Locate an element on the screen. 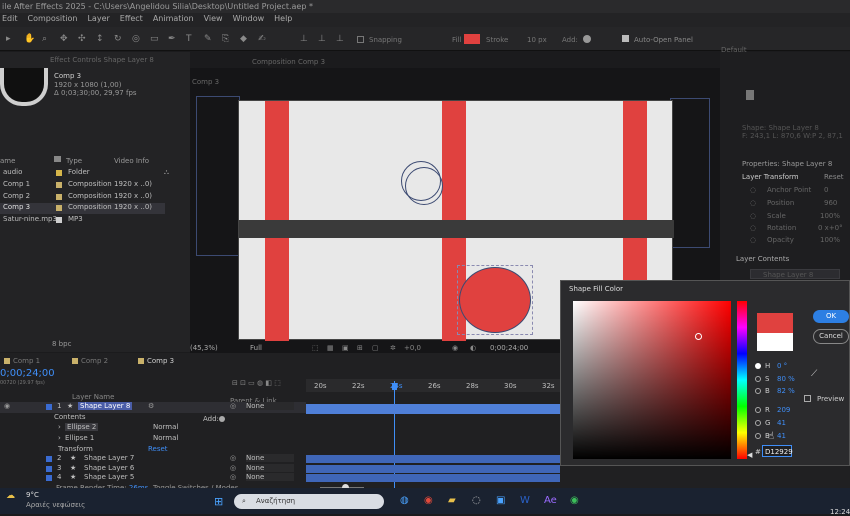  column-video-info: Video Info is located at coordinates (131, 161).